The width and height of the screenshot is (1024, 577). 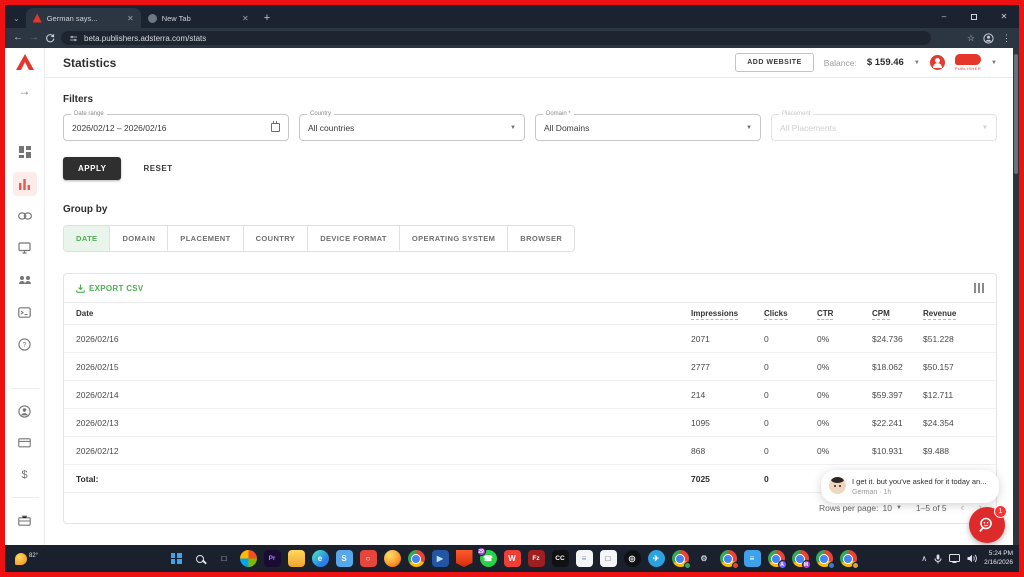 What do you see at coordinates (978, 288) in the screenshot?
I see `column-settings-icon` at bounding box center [978, 288].